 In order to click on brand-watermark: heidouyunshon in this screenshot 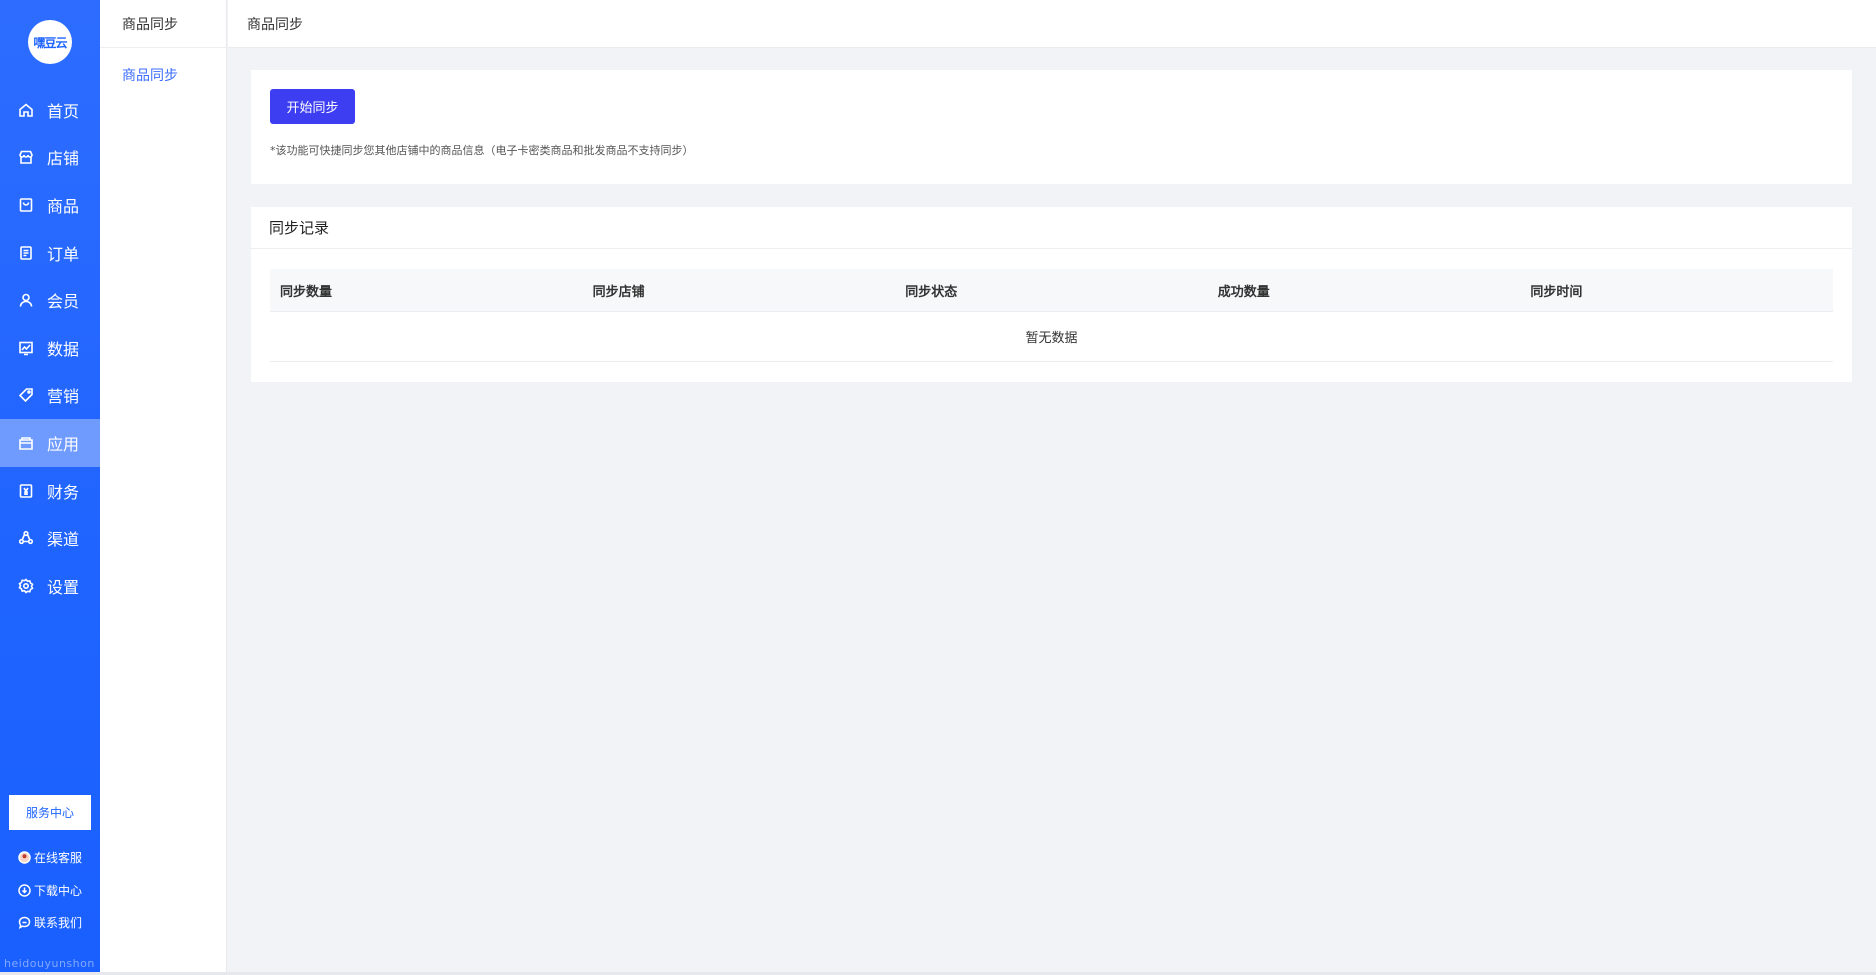, I will do `click(49, 963)`.